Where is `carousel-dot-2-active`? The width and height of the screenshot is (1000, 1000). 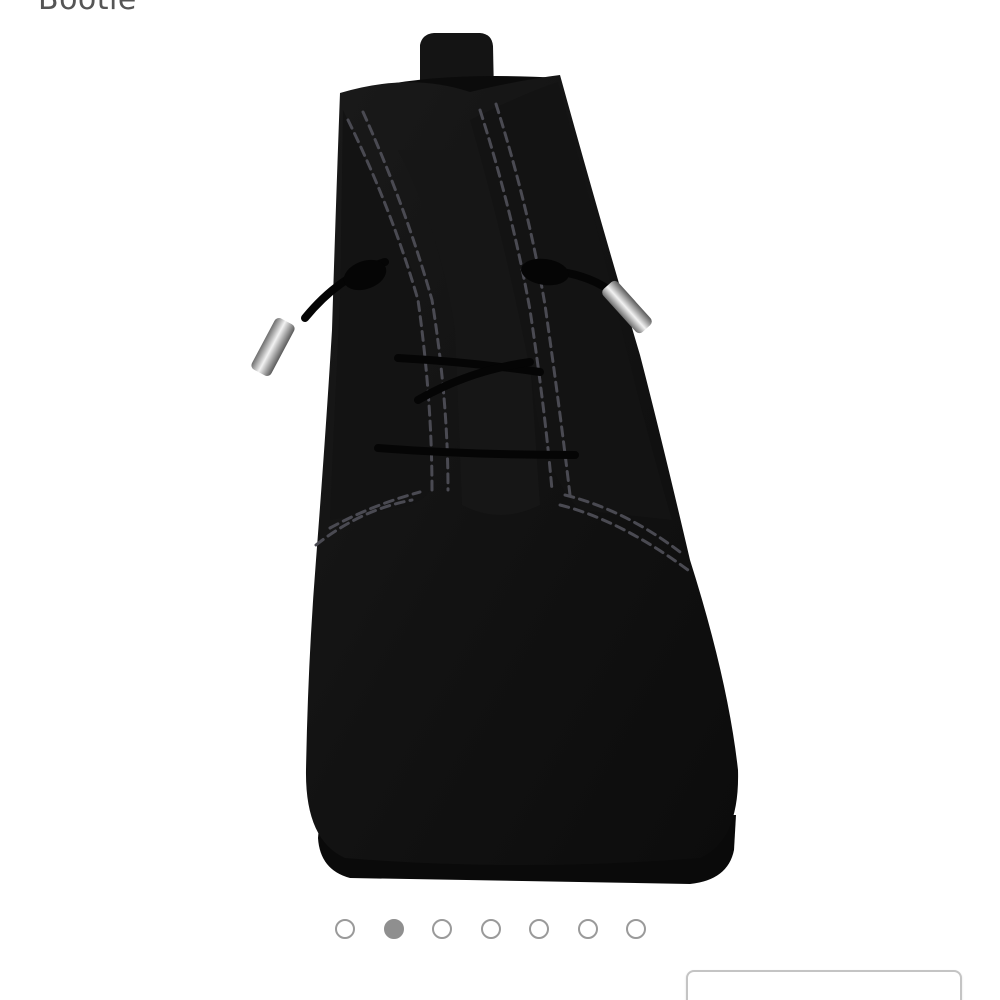
carousel-dot-2-active is located at coordinates (393, 929).